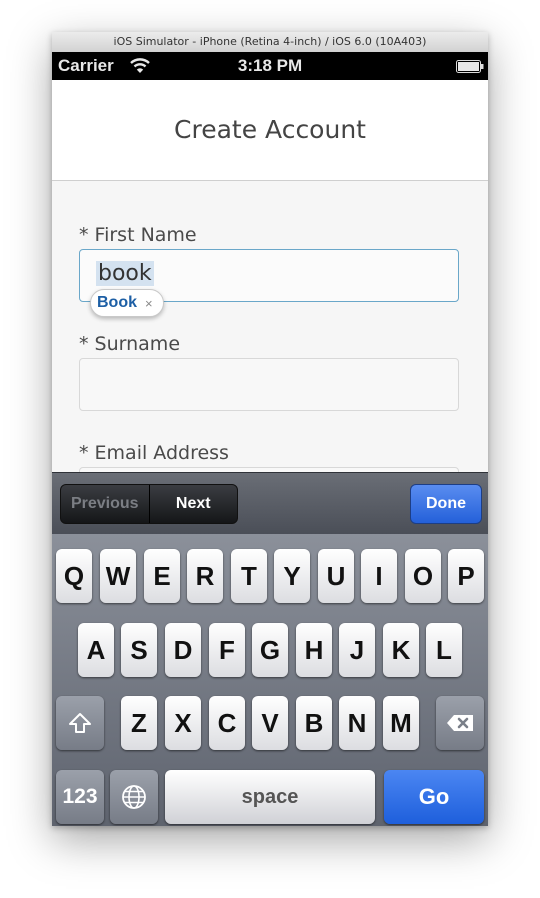  Describe the element at coordinates (227, 650) in the screenshot. I see `key-f: F` at that location.